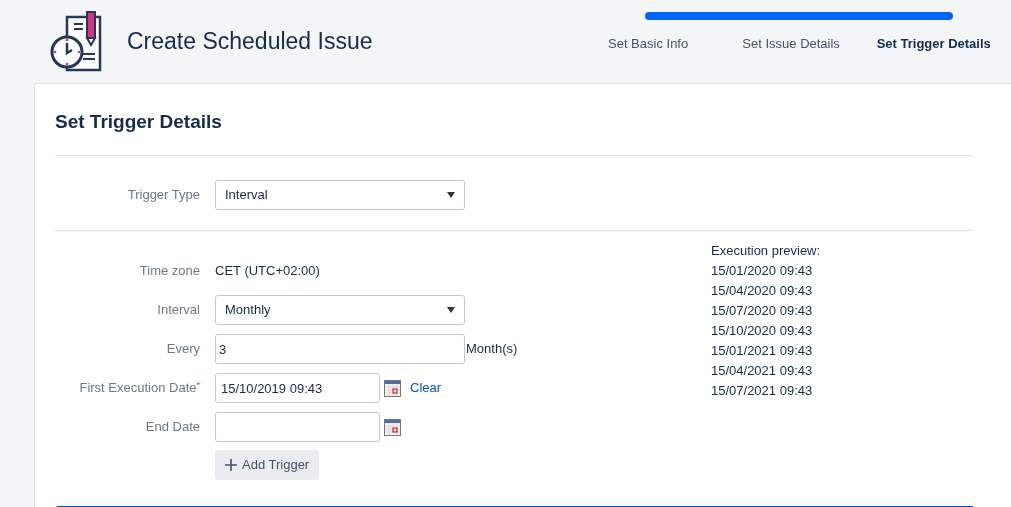 This screenshot has height=507, width=1011. What do you see at coordinates (198, 384) in the screenshot?
I see `required-asterisk: *` at bounding box center [198, 384].